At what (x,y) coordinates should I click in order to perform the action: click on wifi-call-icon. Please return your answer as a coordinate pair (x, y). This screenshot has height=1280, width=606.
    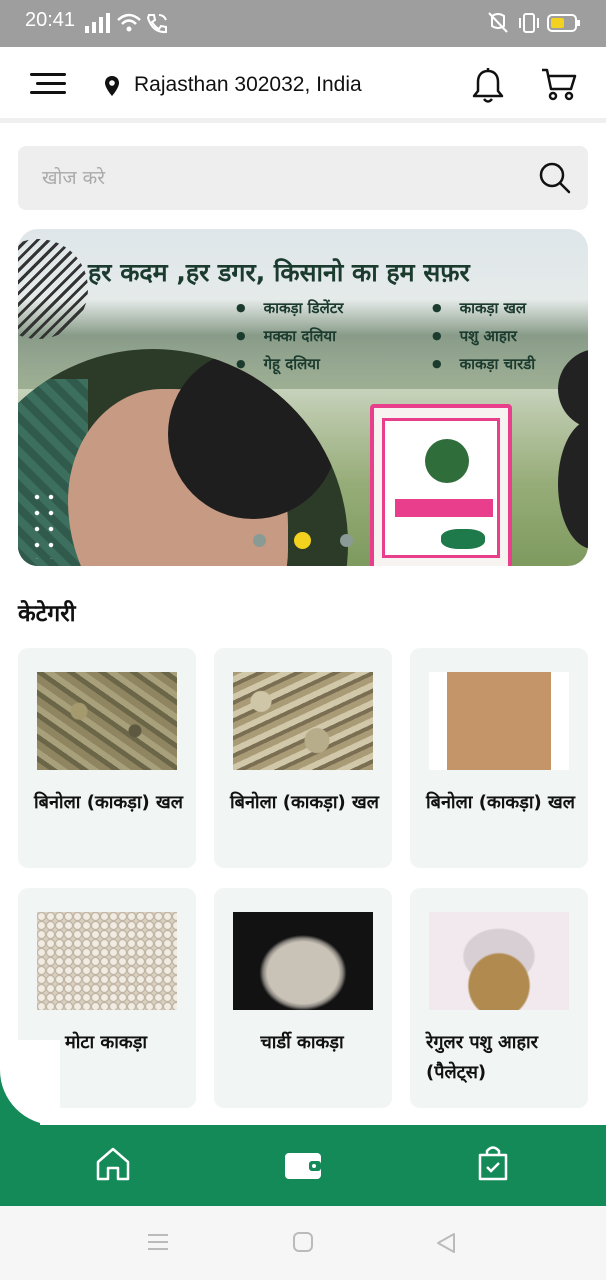
    Looking at the image, I should click on (156, 24).